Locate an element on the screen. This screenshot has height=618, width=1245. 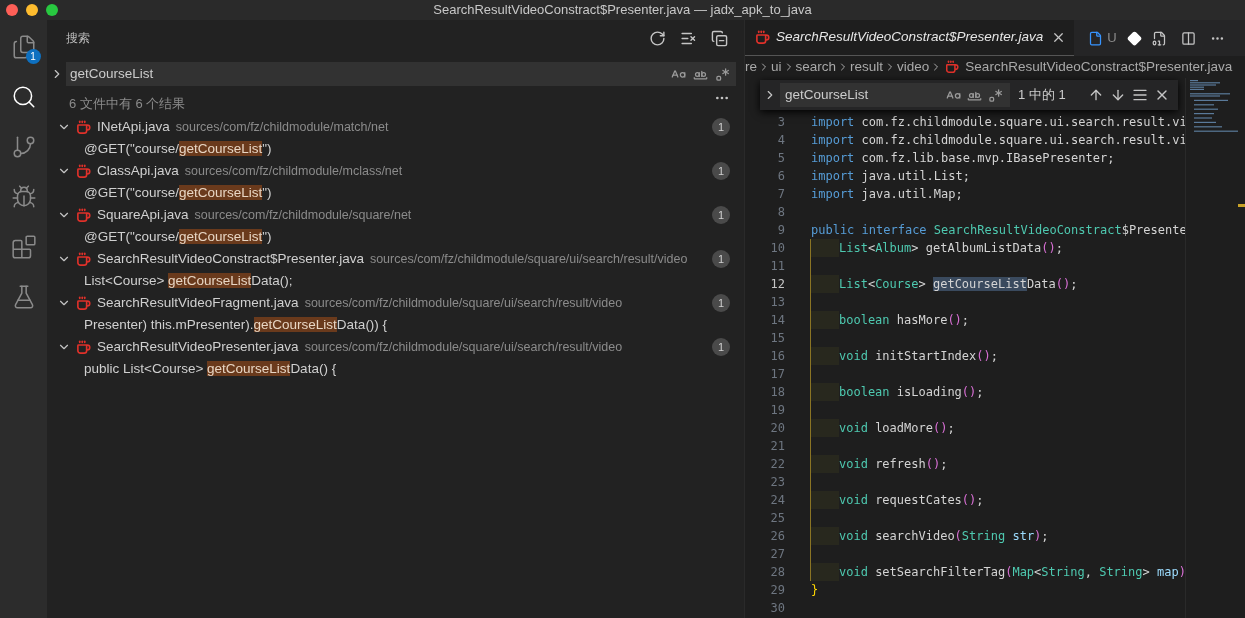
line-number: 24 is located at coordinates (777, 500).